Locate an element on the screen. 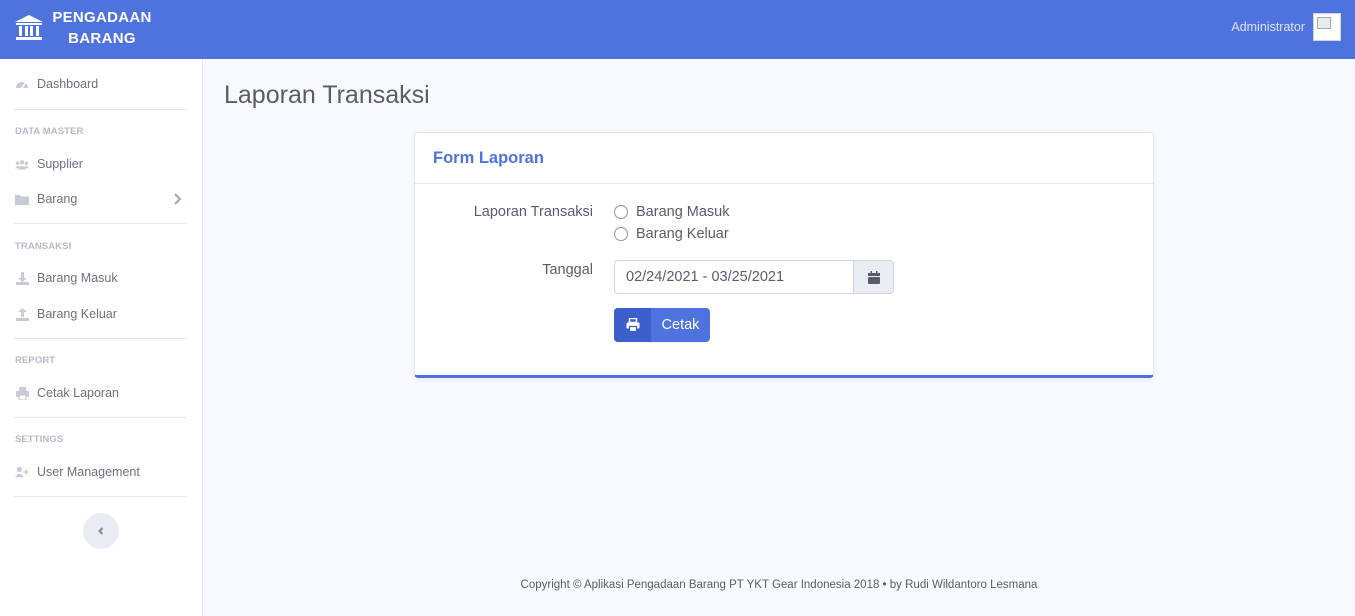  print-button: Cetak is located at coordinates (662, 325).